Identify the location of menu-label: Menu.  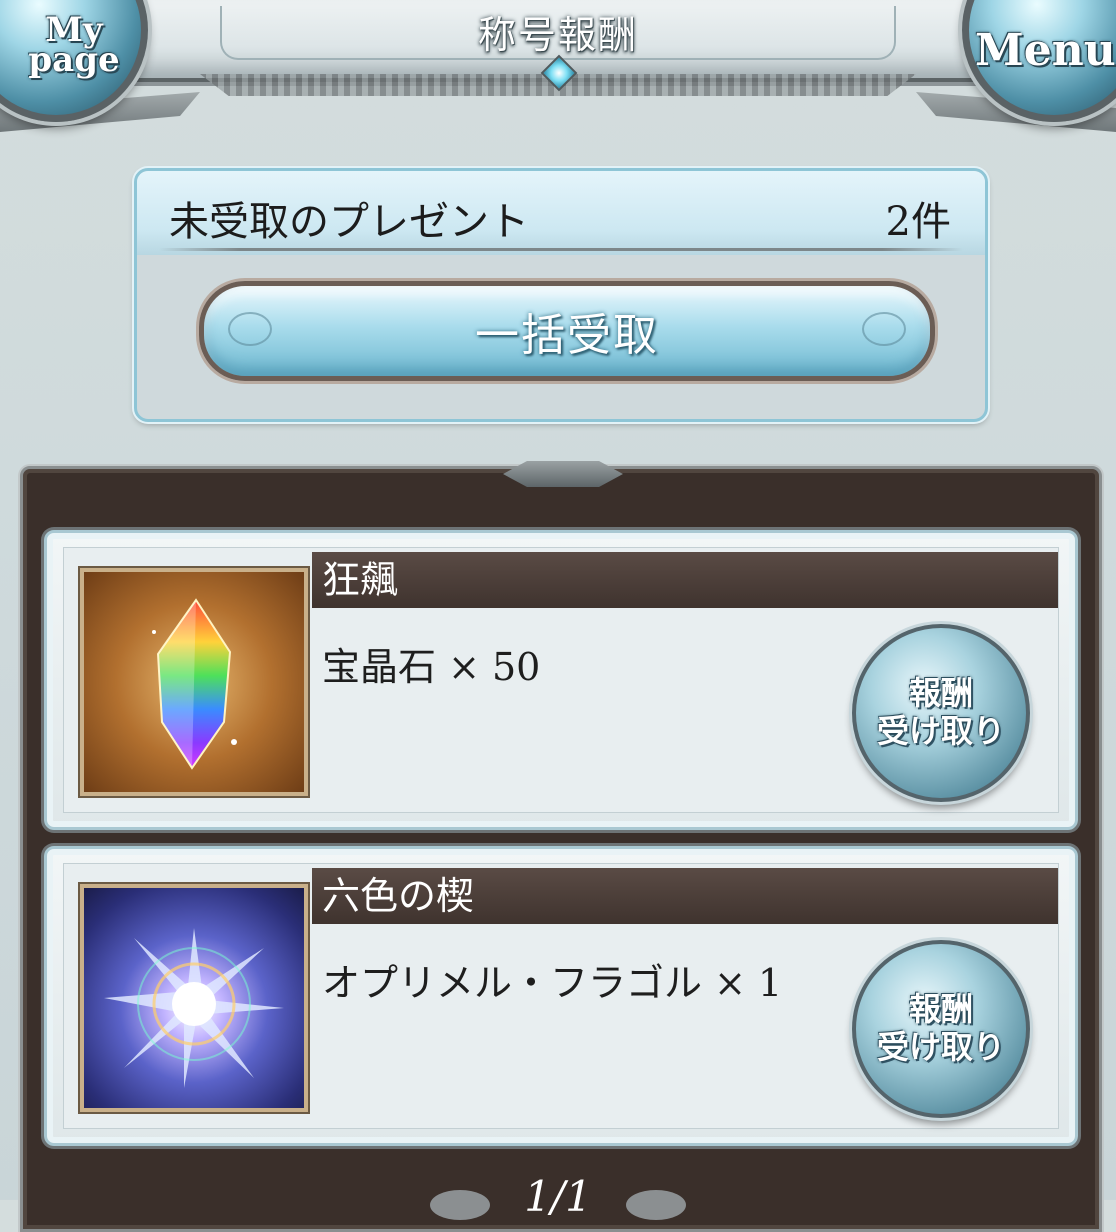
(1045, 50).